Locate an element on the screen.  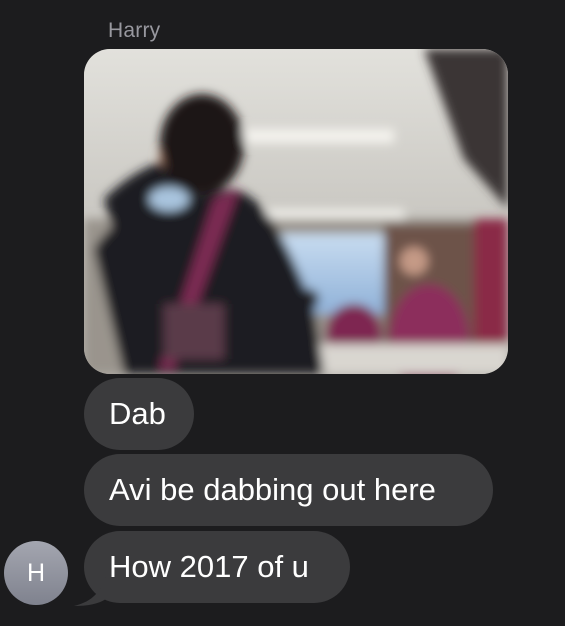
message-text: Avi be dabbing out here is located at coordinates (272, 489).